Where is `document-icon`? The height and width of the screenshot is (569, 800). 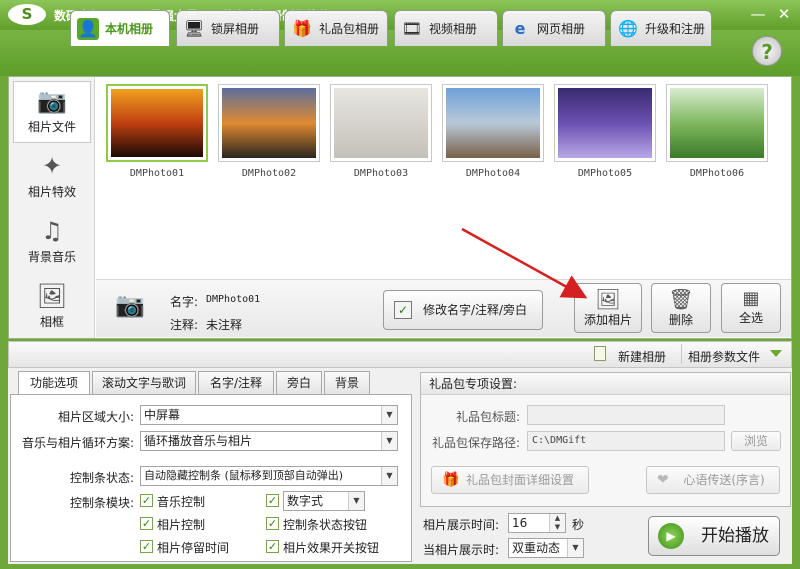
document-icon is located at coordinates (600, 353).